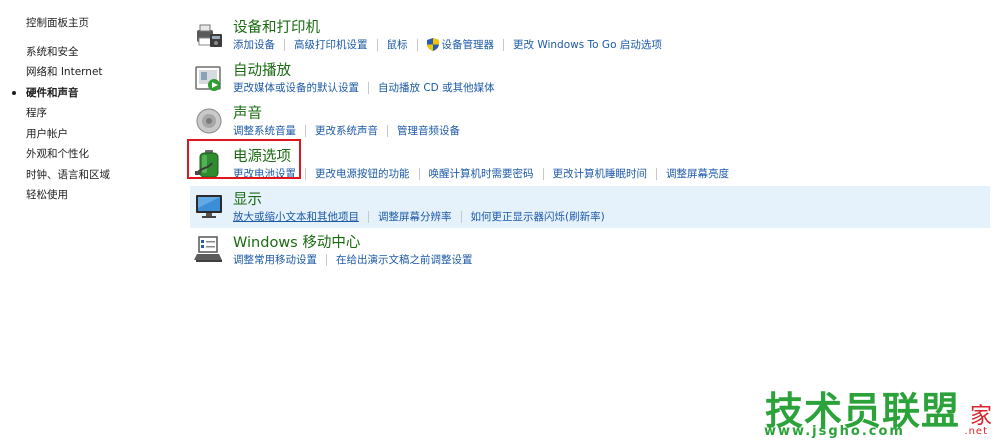 The width and height of the screenshot is (1000, 448). Describe the element at coordinates (209, 206) in the screenshot. I see `monitor-icon` at that location.